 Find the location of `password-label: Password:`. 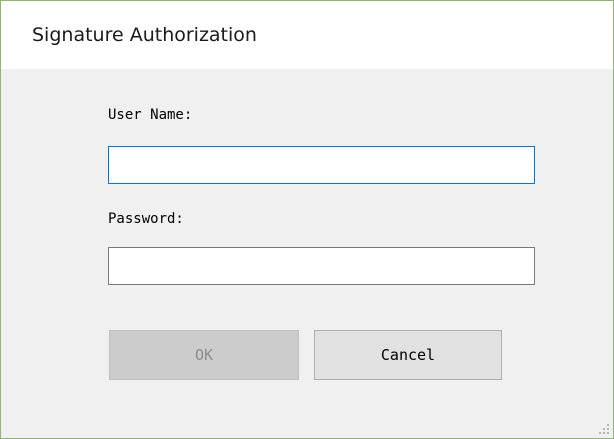

password-label: Password: is located at coordinates (146, 219).